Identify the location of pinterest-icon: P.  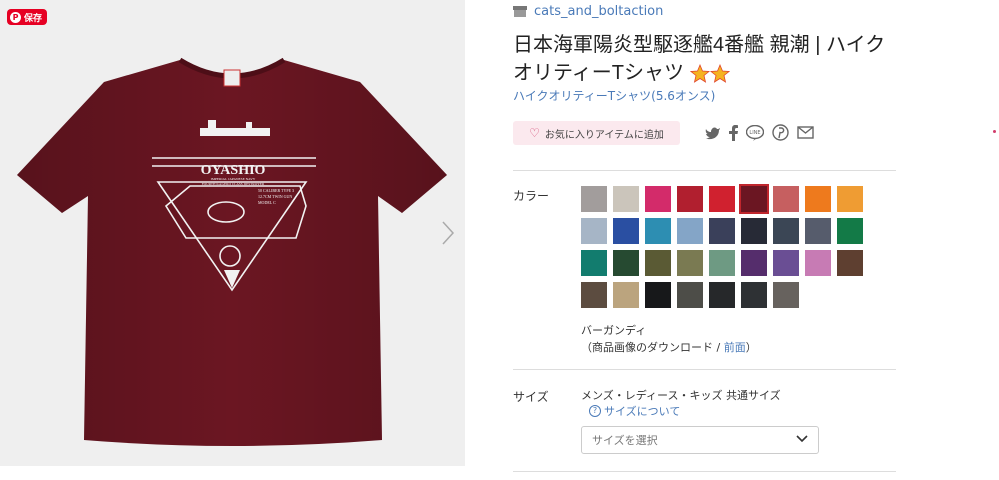
(15, 17).